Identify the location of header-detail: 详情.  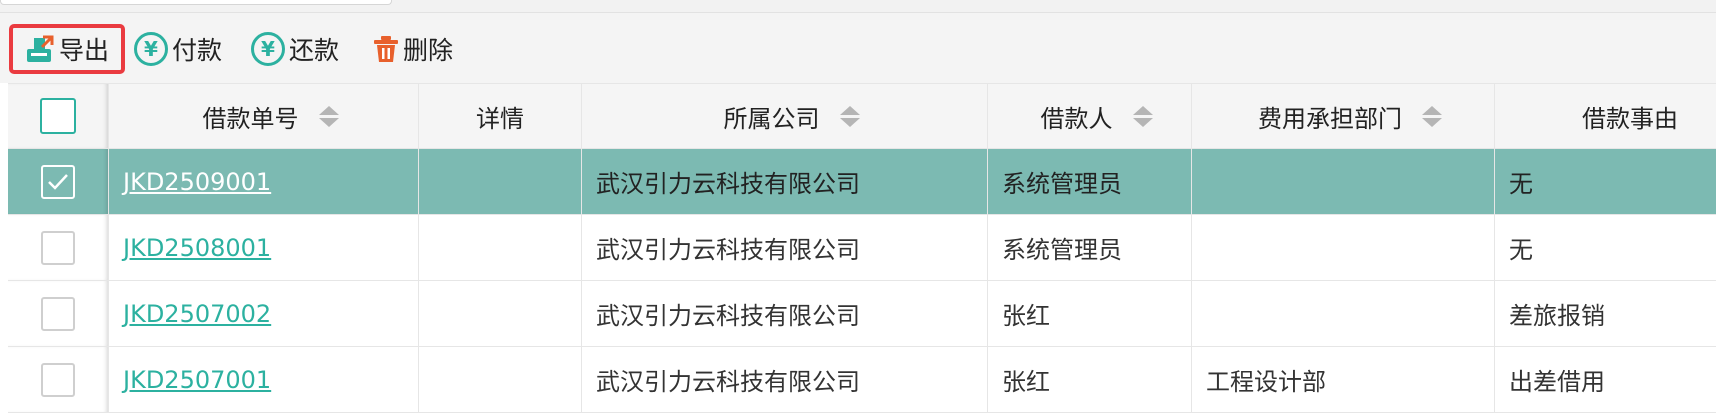
(500, 116).